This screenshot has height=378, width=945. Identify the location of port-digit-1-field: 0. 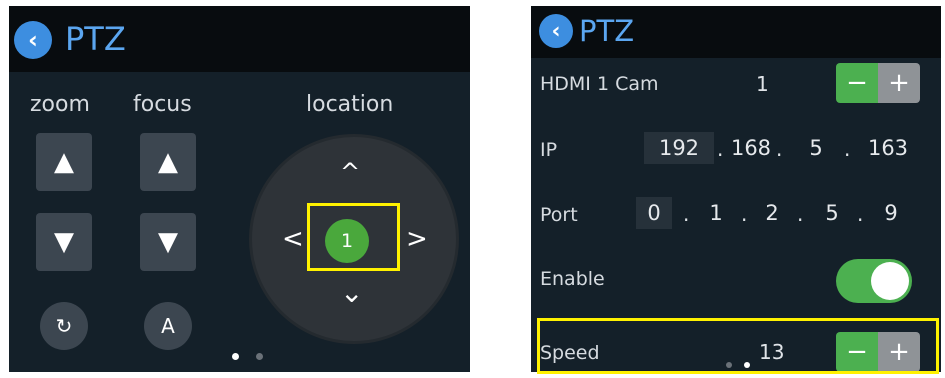
(654, 213).